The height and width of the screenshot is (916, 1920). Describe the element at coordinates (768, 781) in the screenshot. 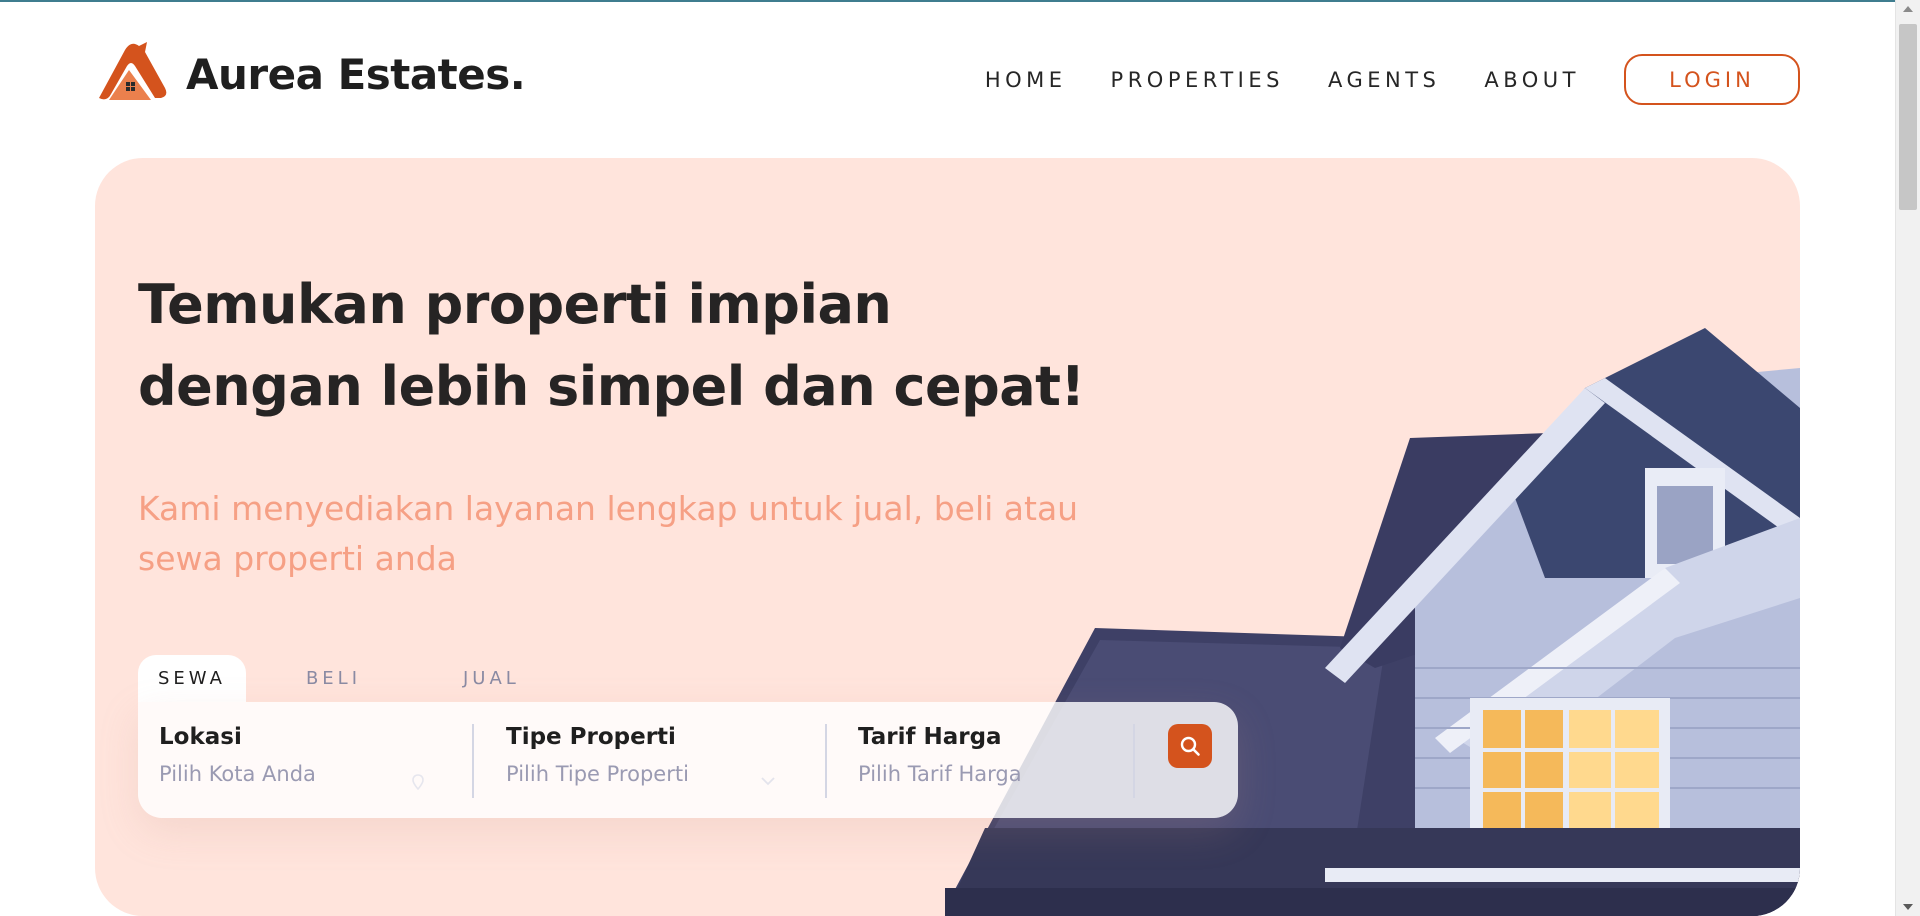

I see `chevron-down-icon` at that location.